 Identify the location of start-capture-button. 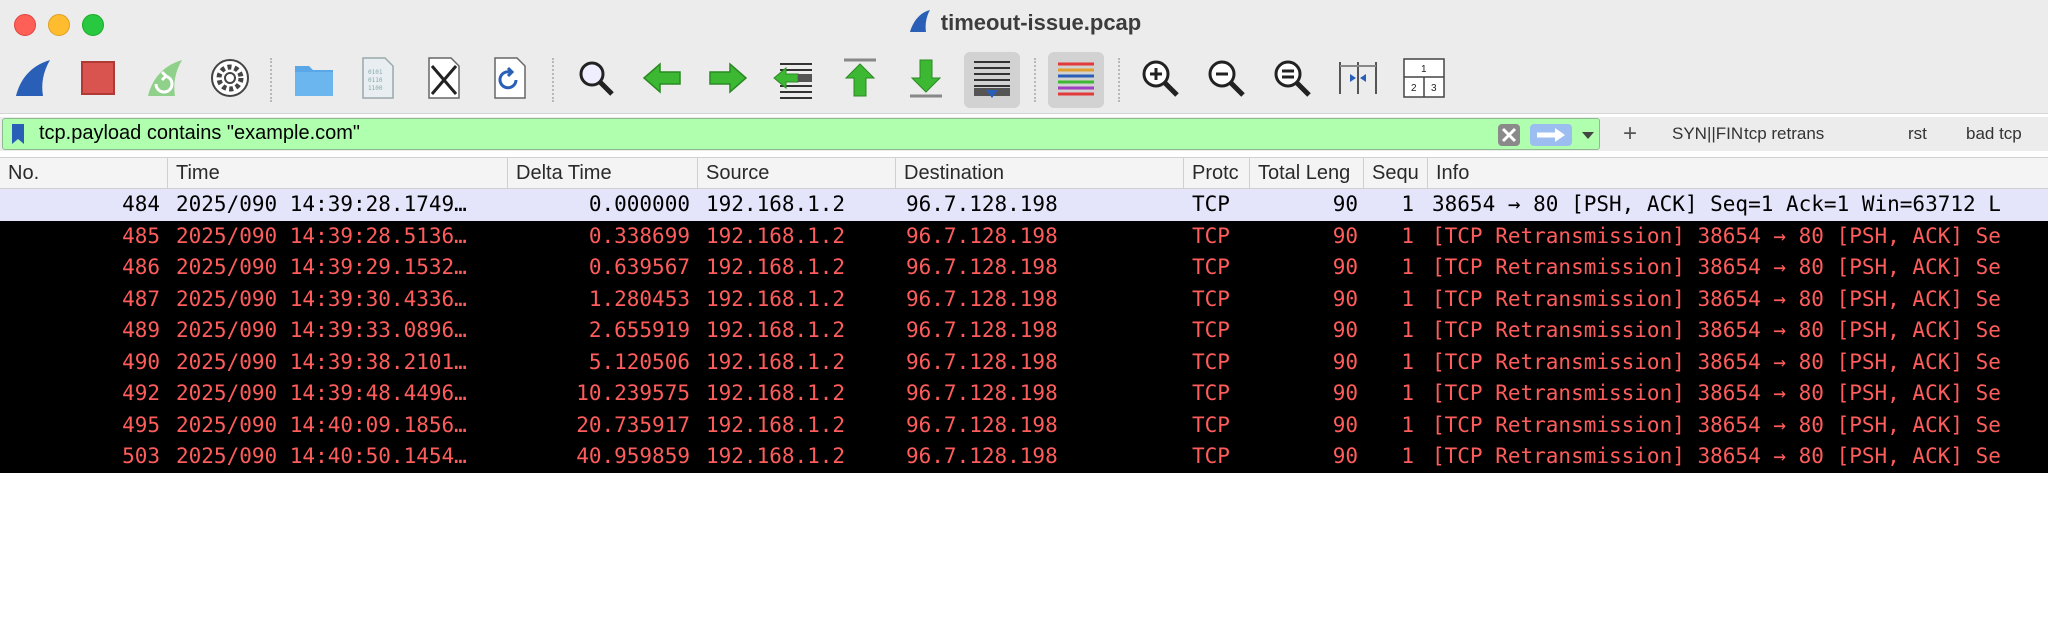
(32, 80).